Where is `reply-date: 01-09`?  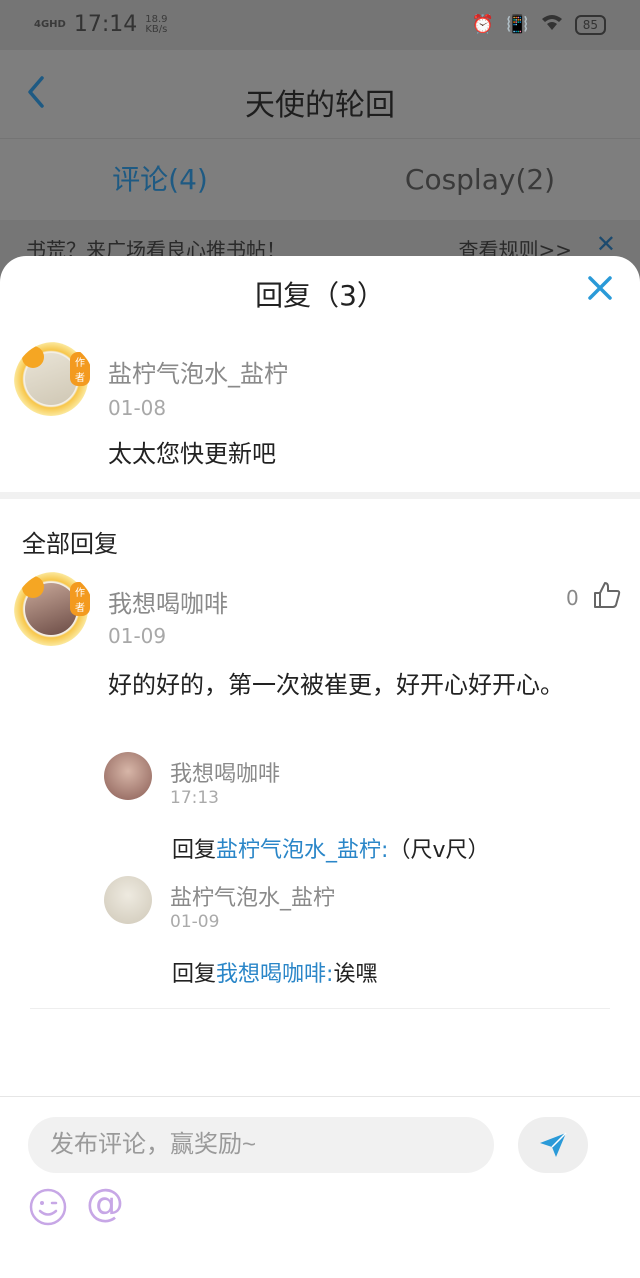 reply-date: 01-09 is located at coordinates (137, 636).